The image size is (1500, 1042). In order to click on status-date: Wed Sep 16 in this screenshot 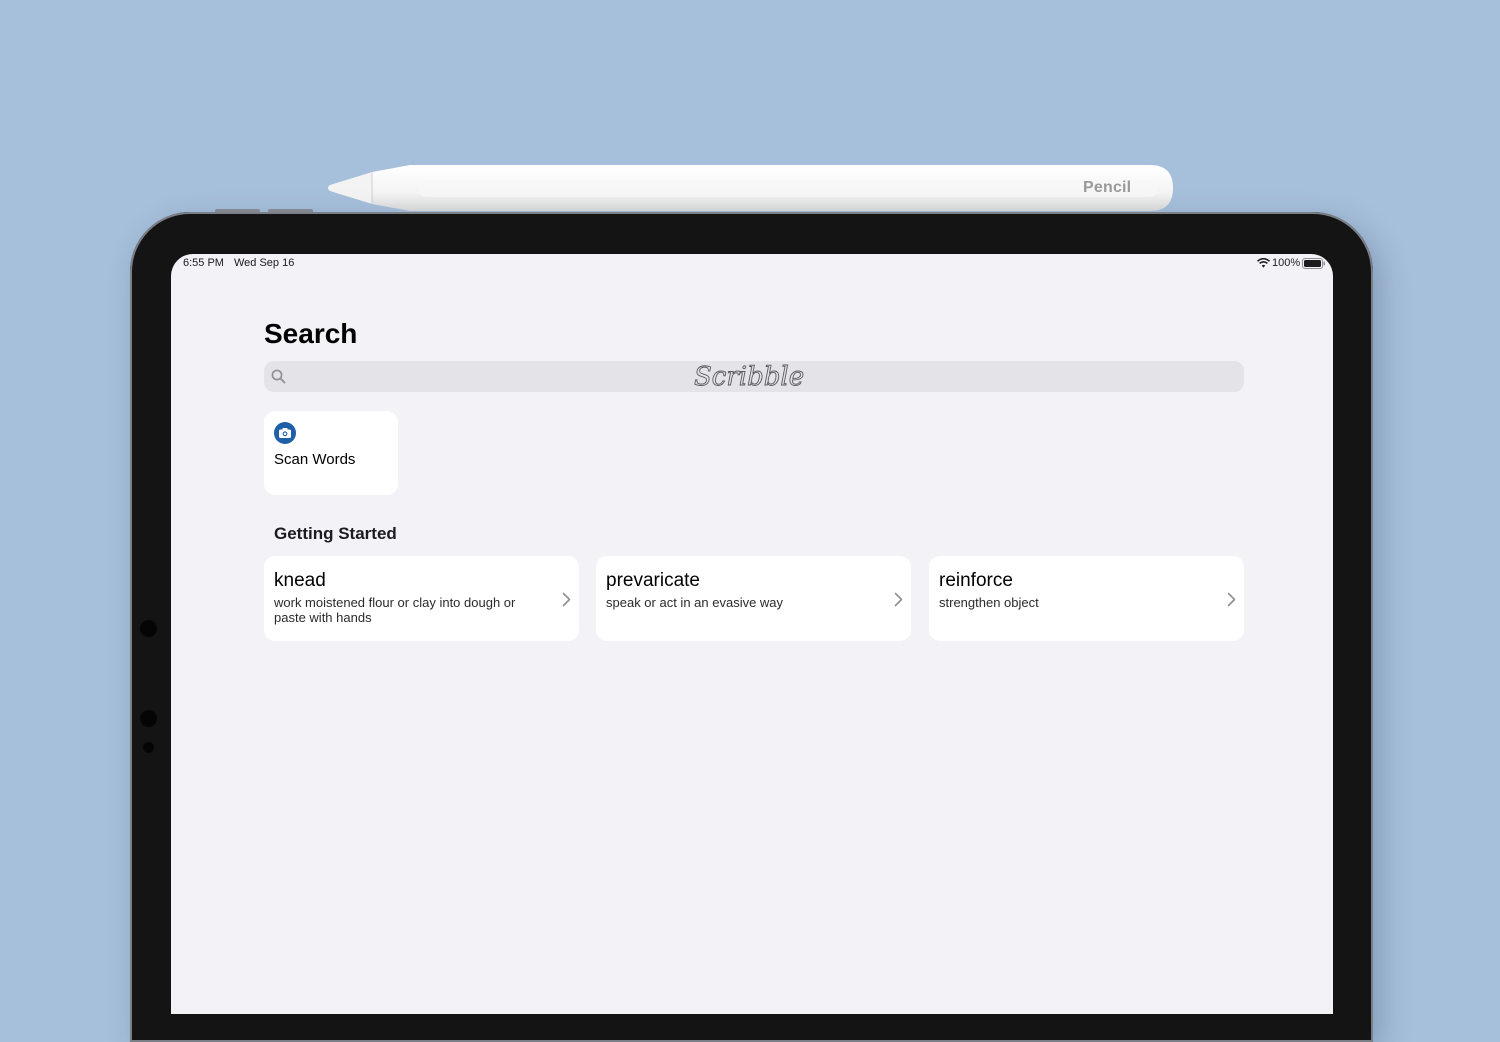, I will do `click(264, 263)`.